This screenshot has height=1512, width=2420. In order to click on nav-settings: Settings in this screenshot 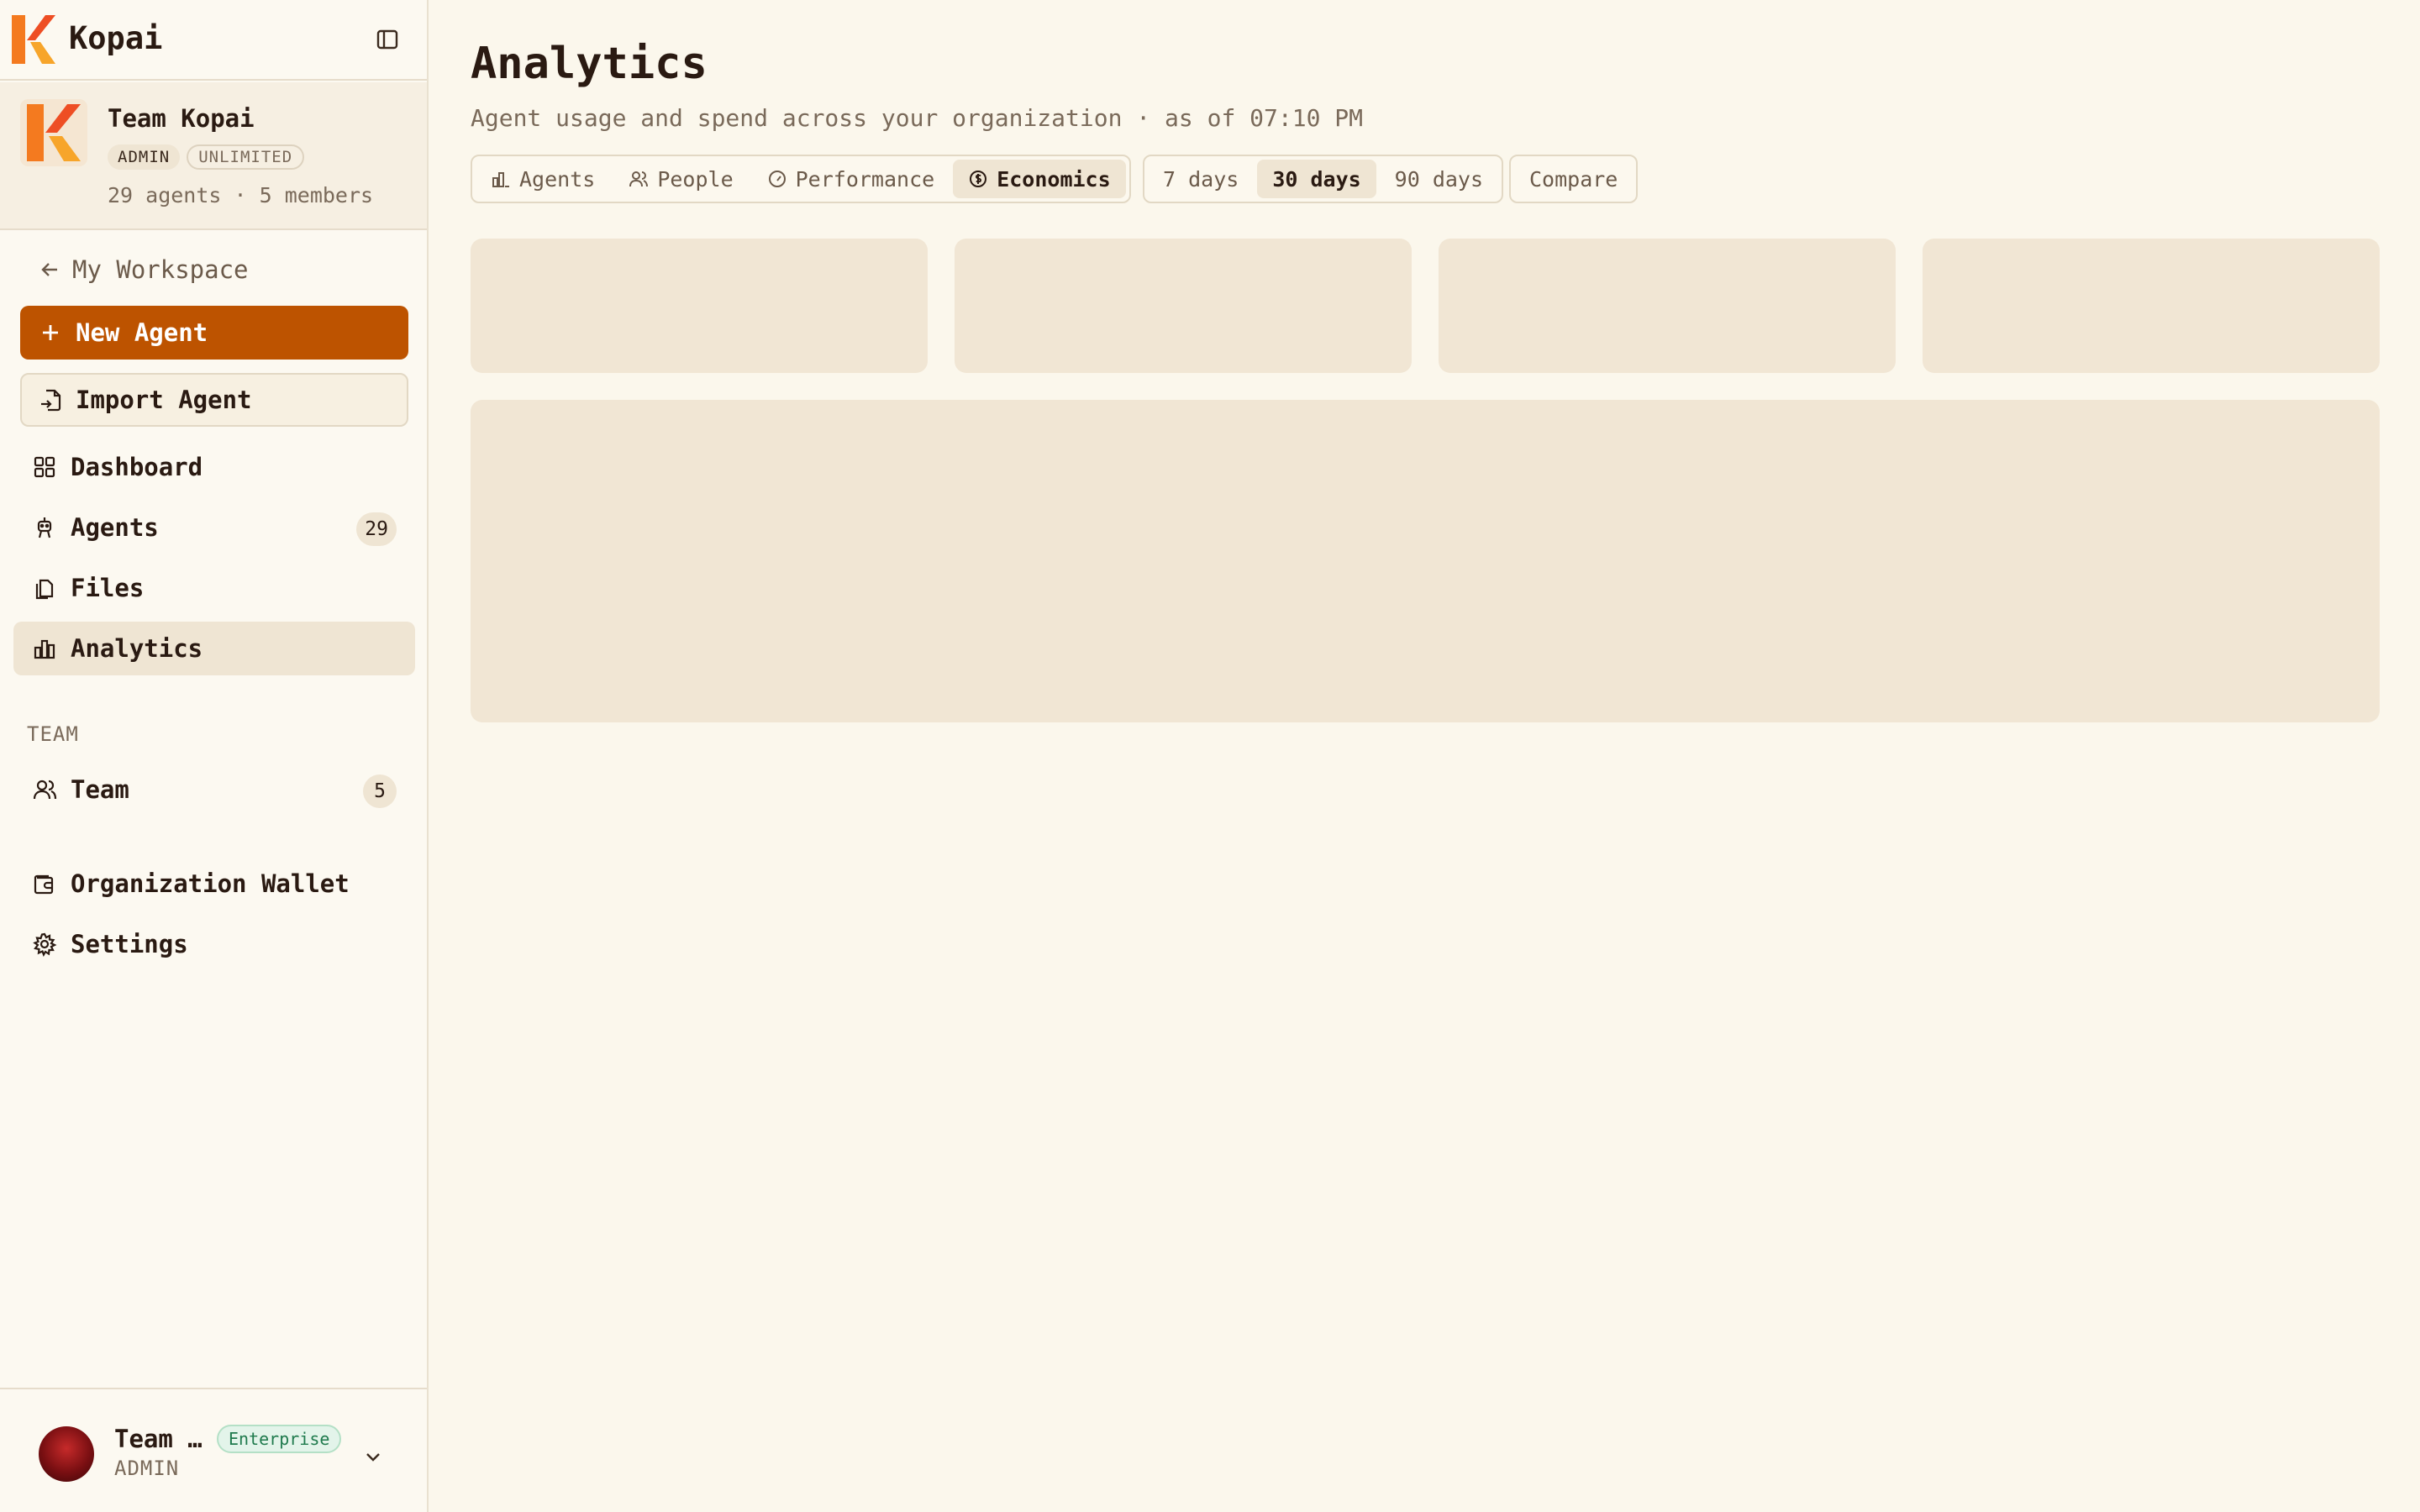, I will do `click(214, 944)`.